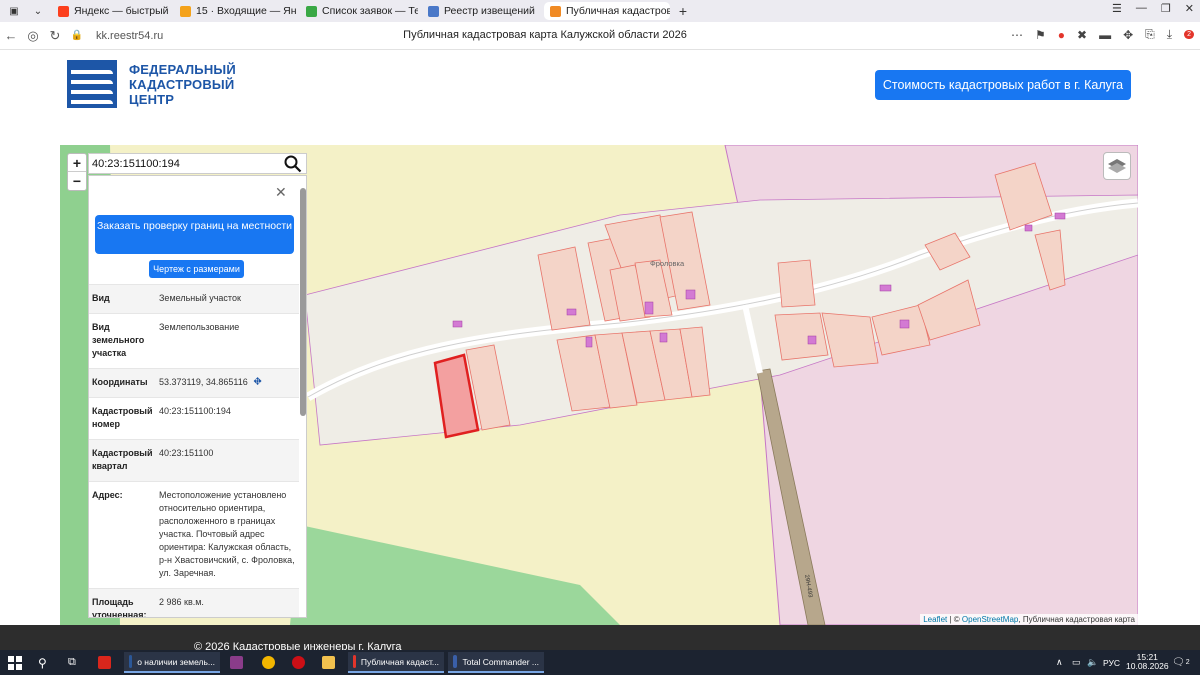  What do you see at coordinates (72, 662) in the screenshot?
I see `task-view-icon: ⧉` at bounding box center [72, 662].